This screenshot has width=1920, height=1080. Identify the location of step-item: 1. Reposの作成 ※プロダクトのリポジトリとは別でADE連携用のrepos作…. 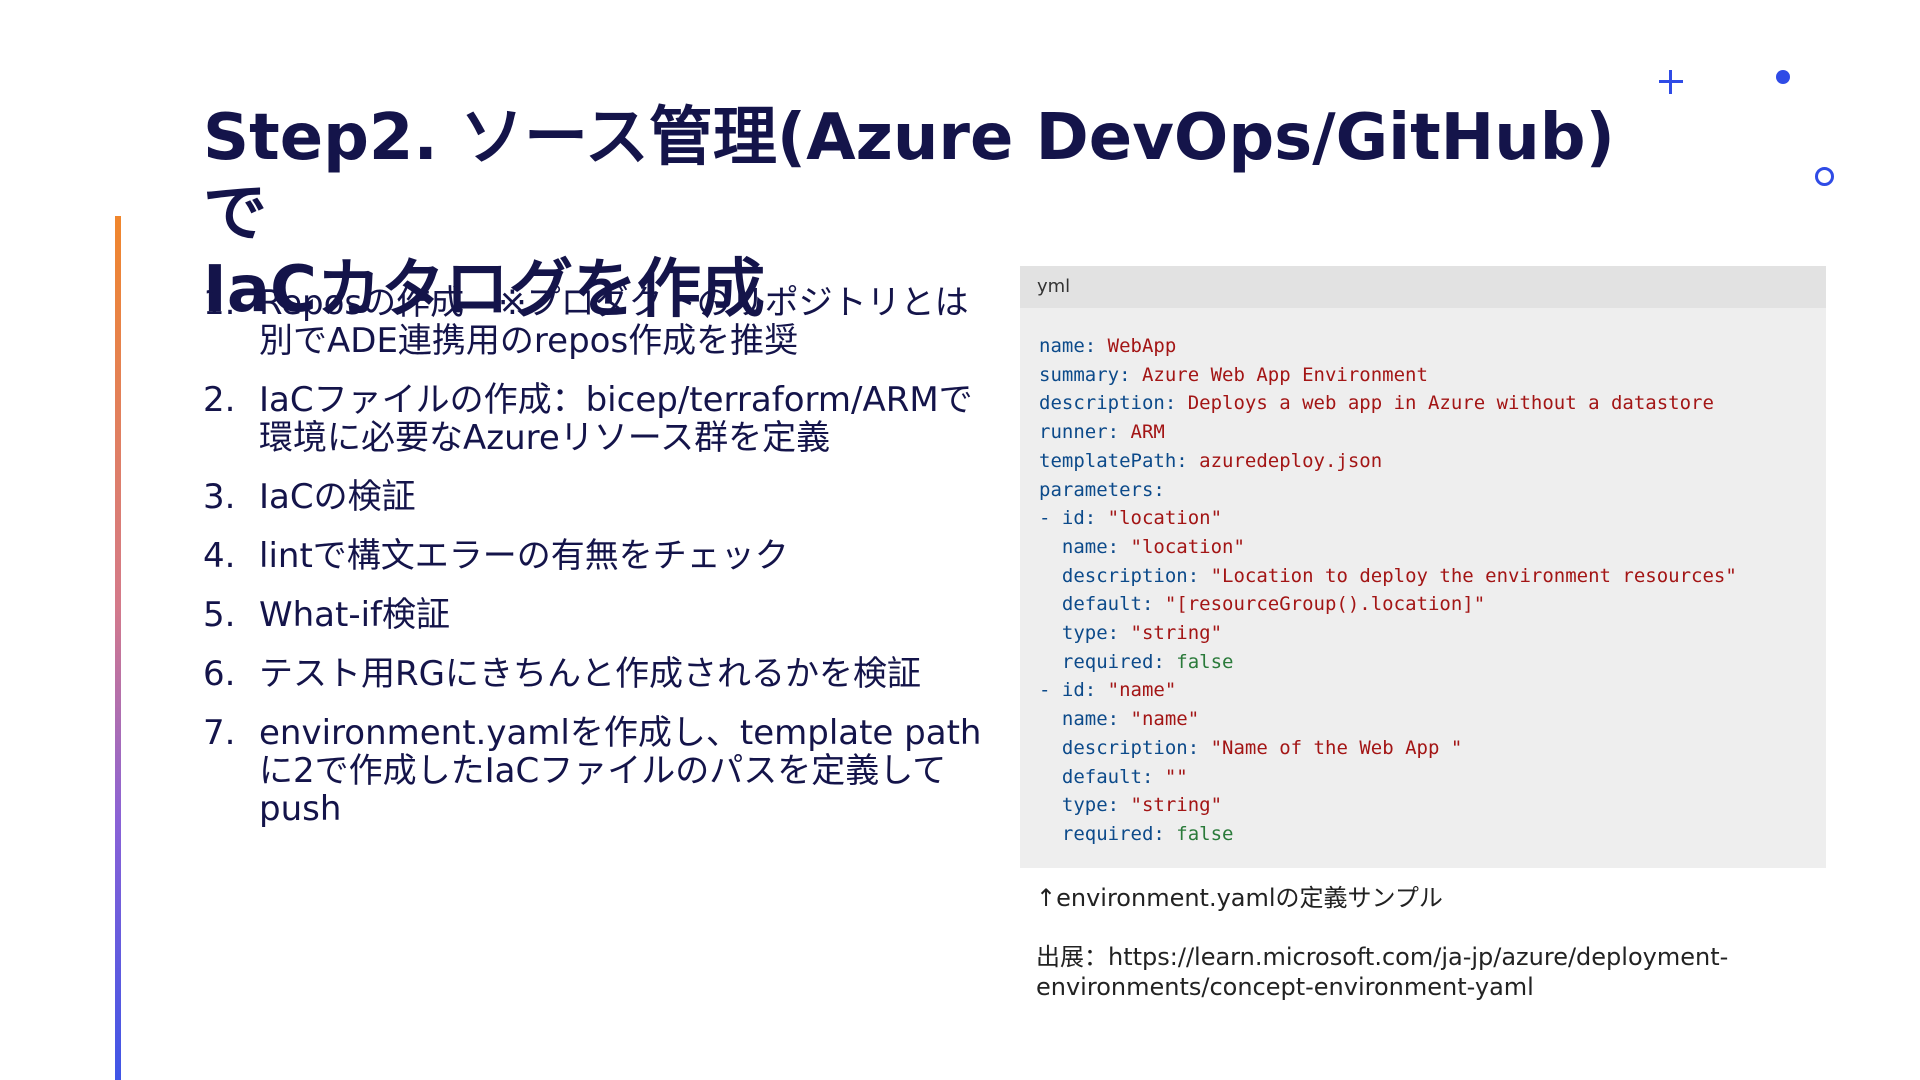
(598, 322).